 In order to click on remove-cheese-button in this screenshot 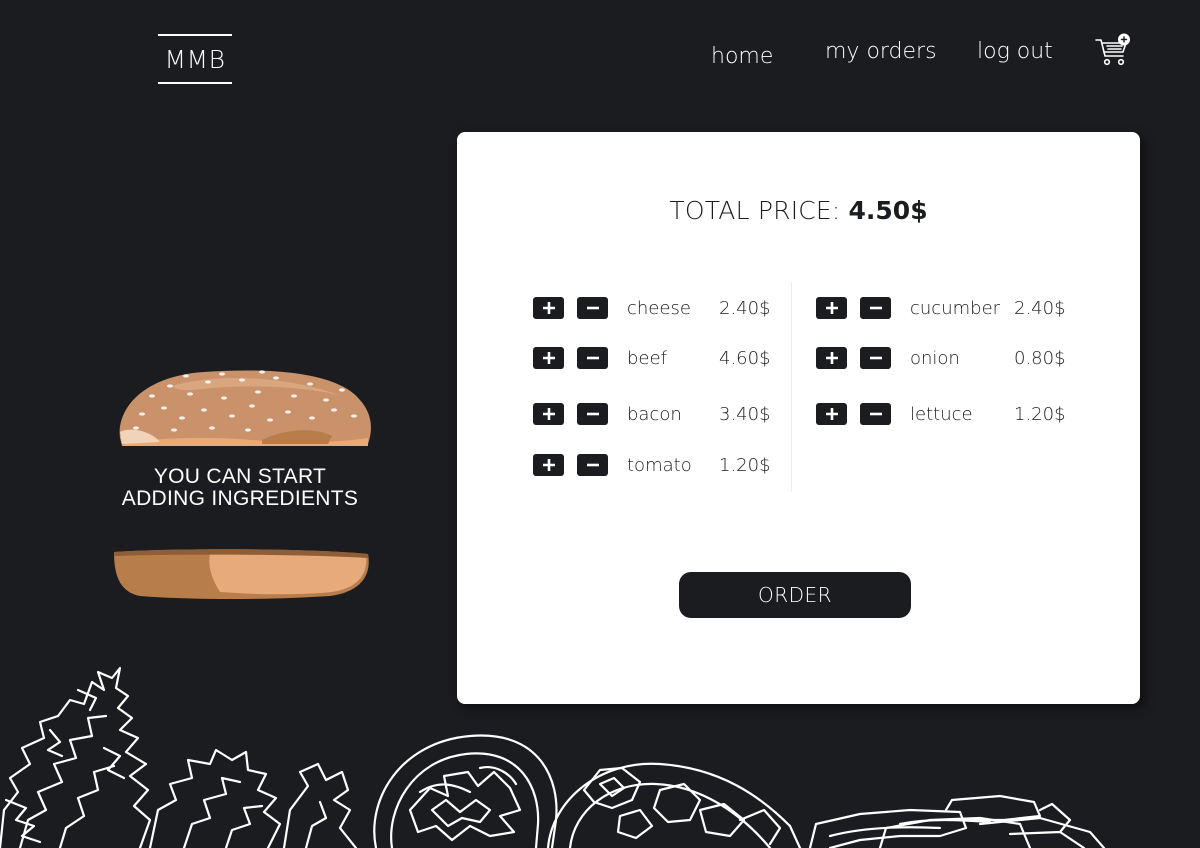, I will do `click(592, 308)`.